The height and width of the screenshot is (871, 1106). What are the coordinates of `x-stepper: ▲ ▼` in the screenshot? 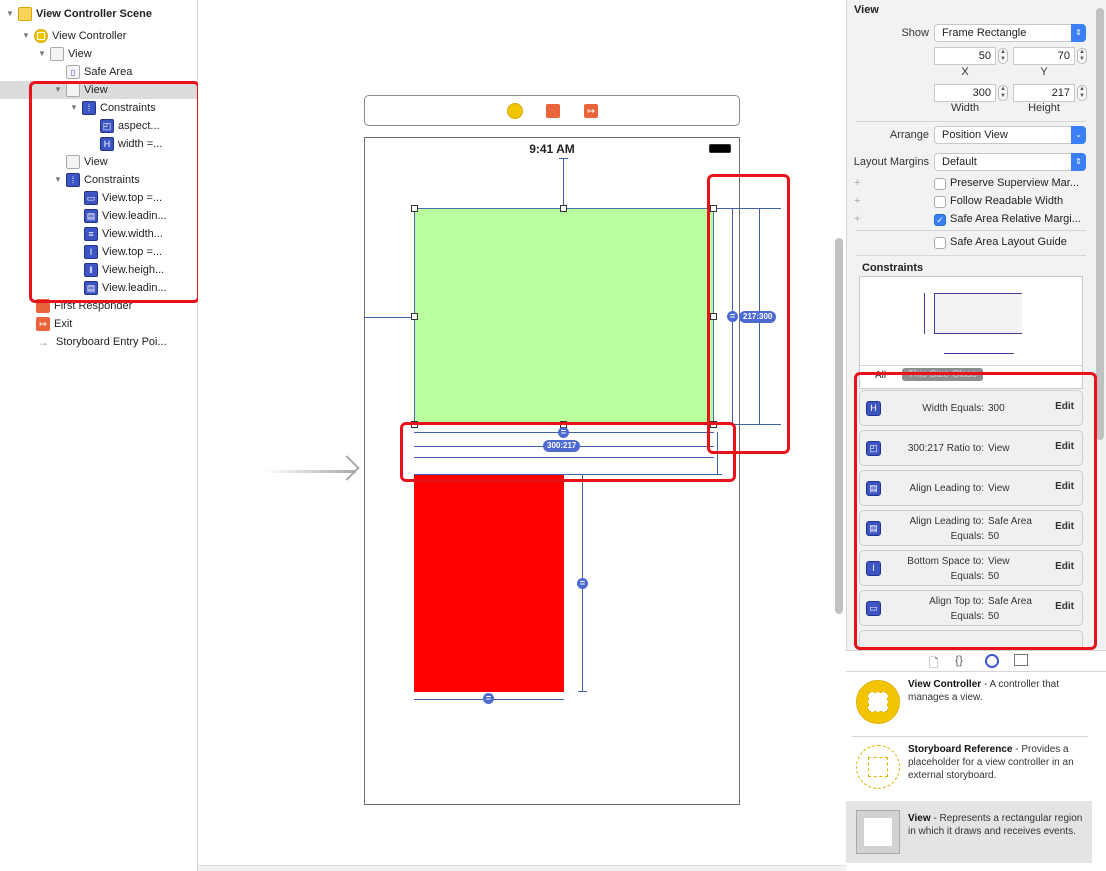 It's located at (1003, 56).